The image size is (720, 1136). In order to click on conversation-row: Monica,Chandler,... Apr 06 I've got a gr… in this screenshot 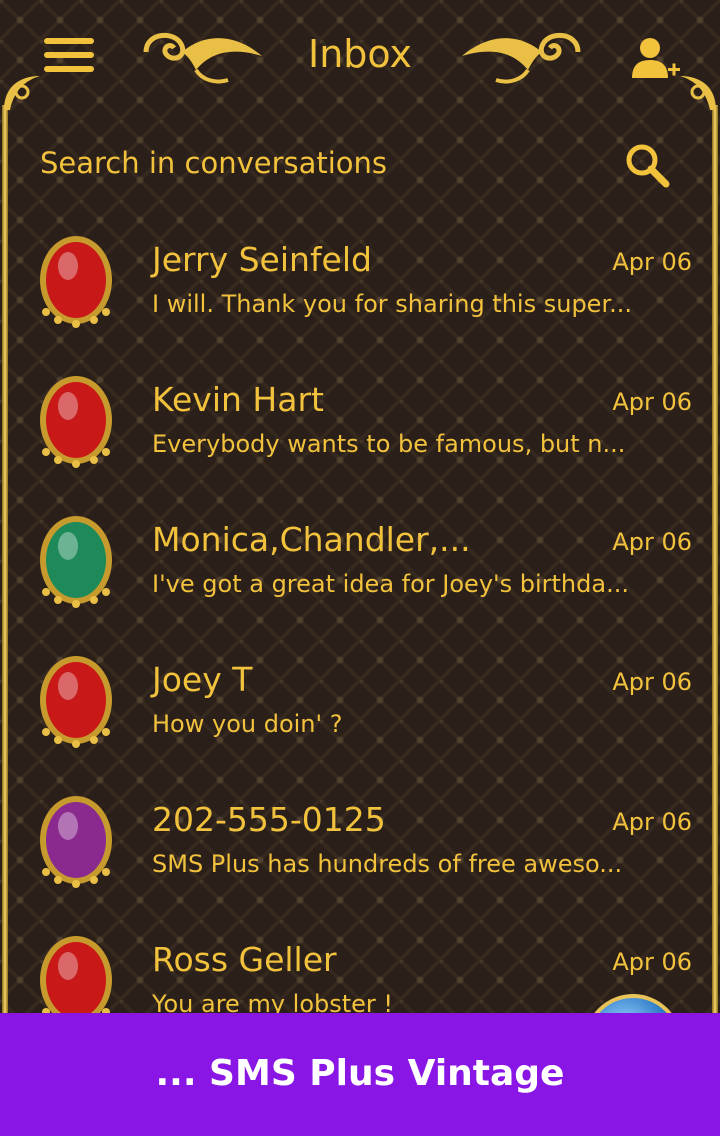, I will do `click(360, 580)`.